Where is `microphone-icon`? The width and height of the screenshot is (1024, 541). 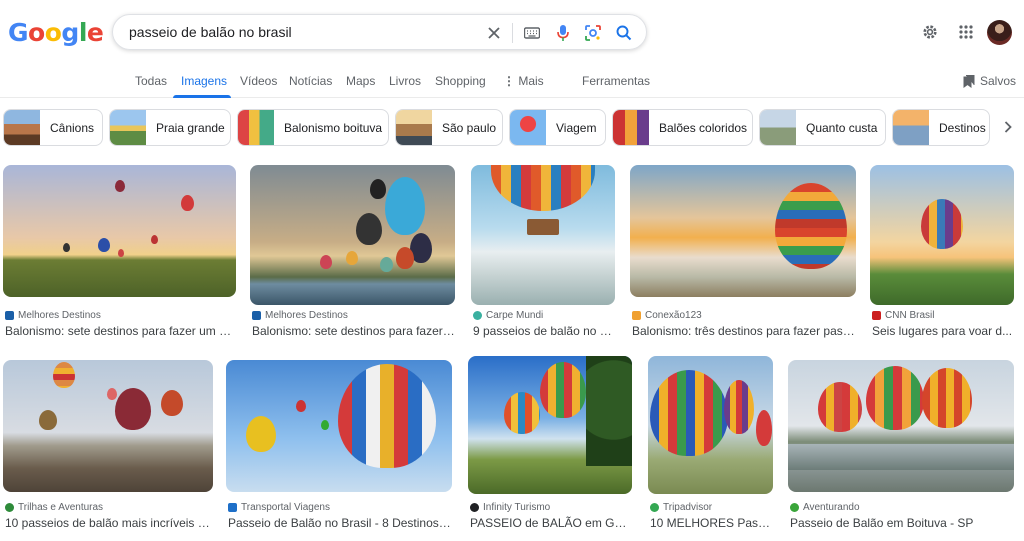
microphone-icon is located at coordinates (563, 33).